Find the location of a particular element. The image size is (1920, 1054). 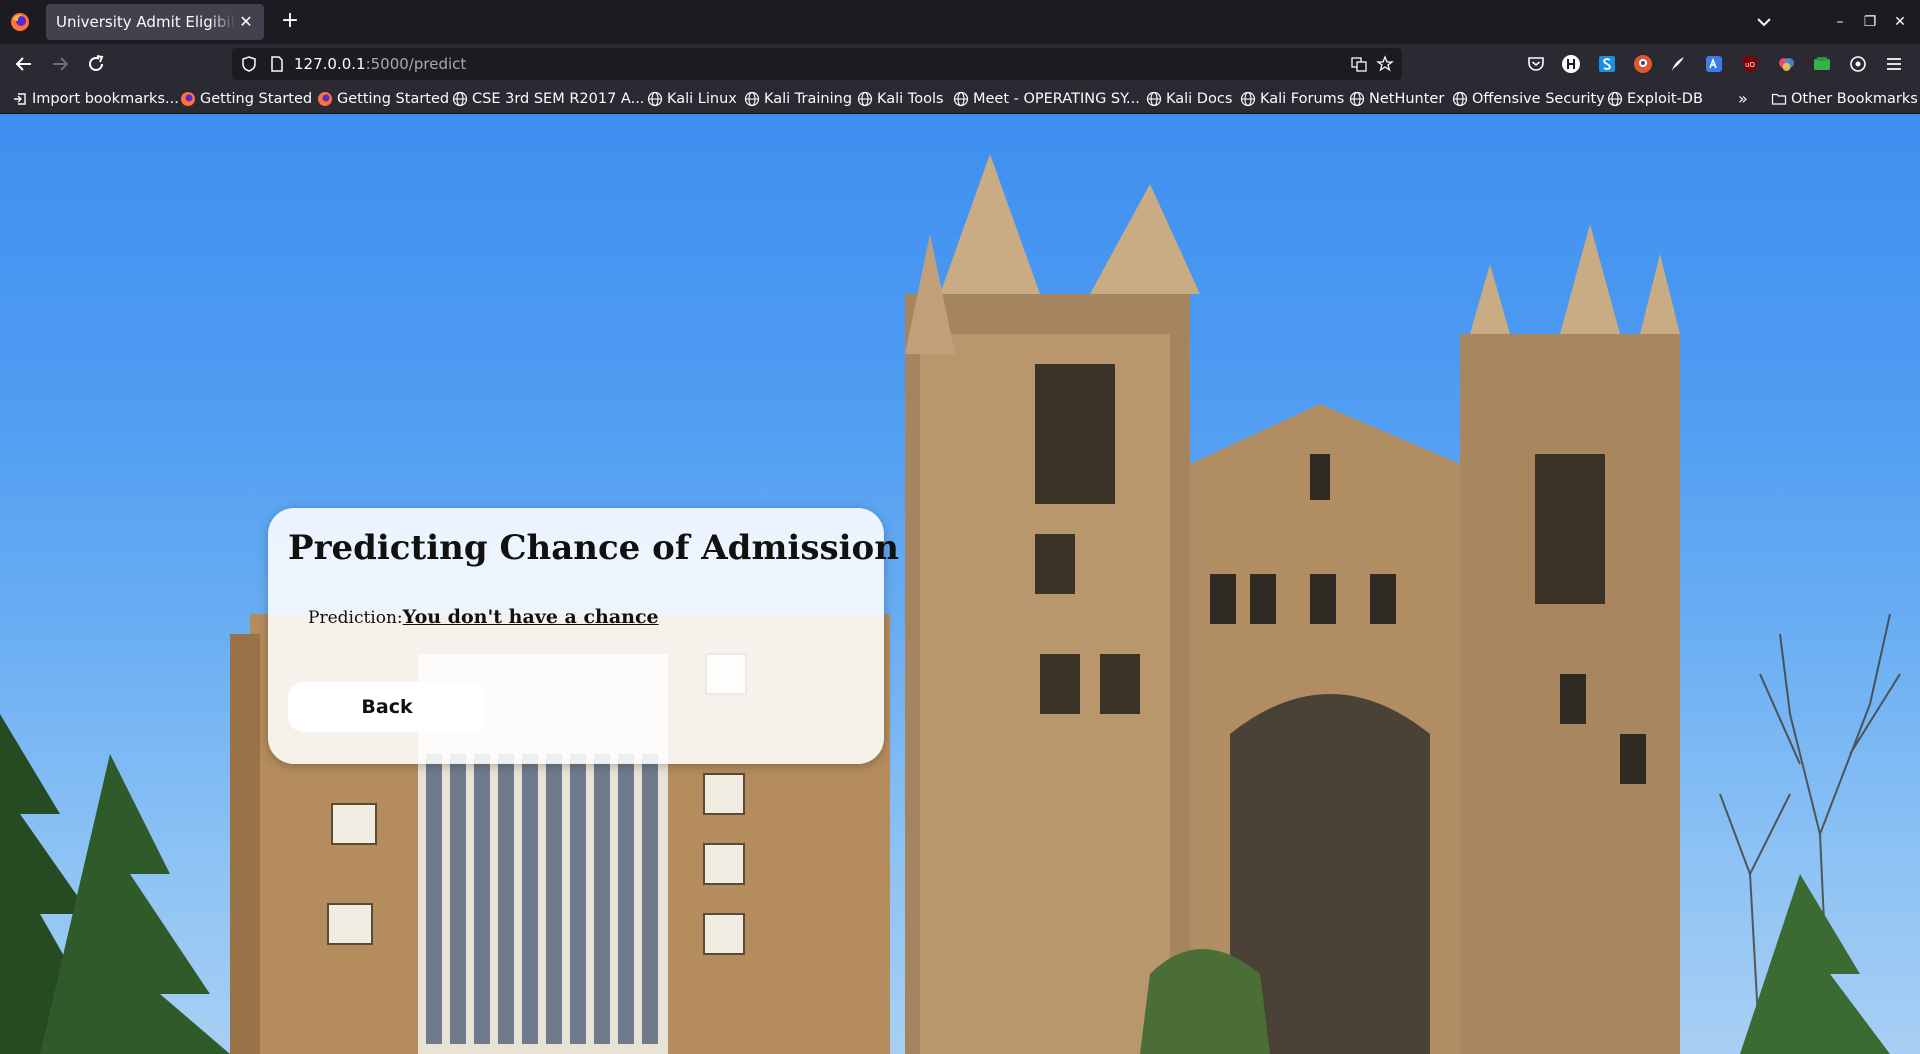

reload-icon is located at coordinates (96, 64).